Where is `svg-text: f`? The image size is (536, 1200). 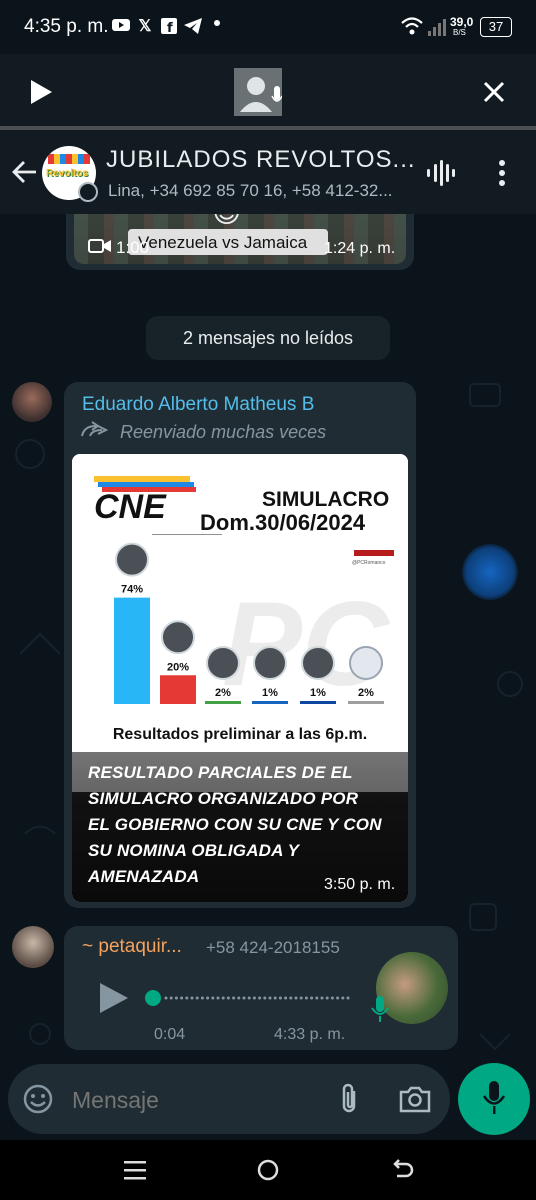
svg-text: f is located at coordinates (170, 27).